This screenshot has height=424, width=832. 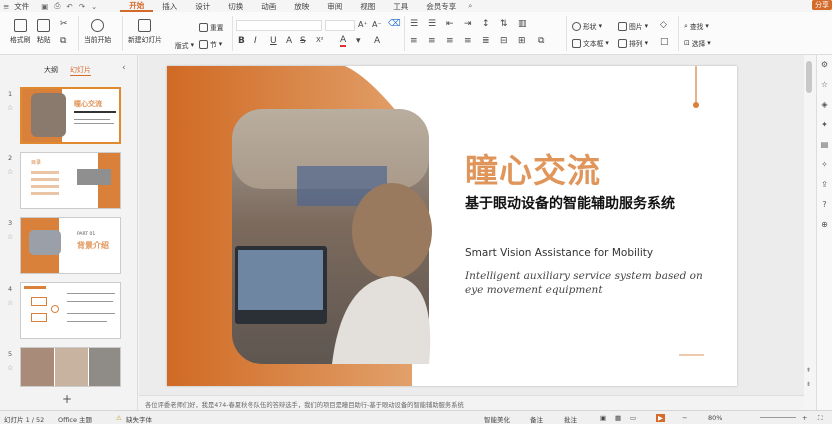 I want to click on smart-beautify-button: 智能美化, so click(x=497, y=419).